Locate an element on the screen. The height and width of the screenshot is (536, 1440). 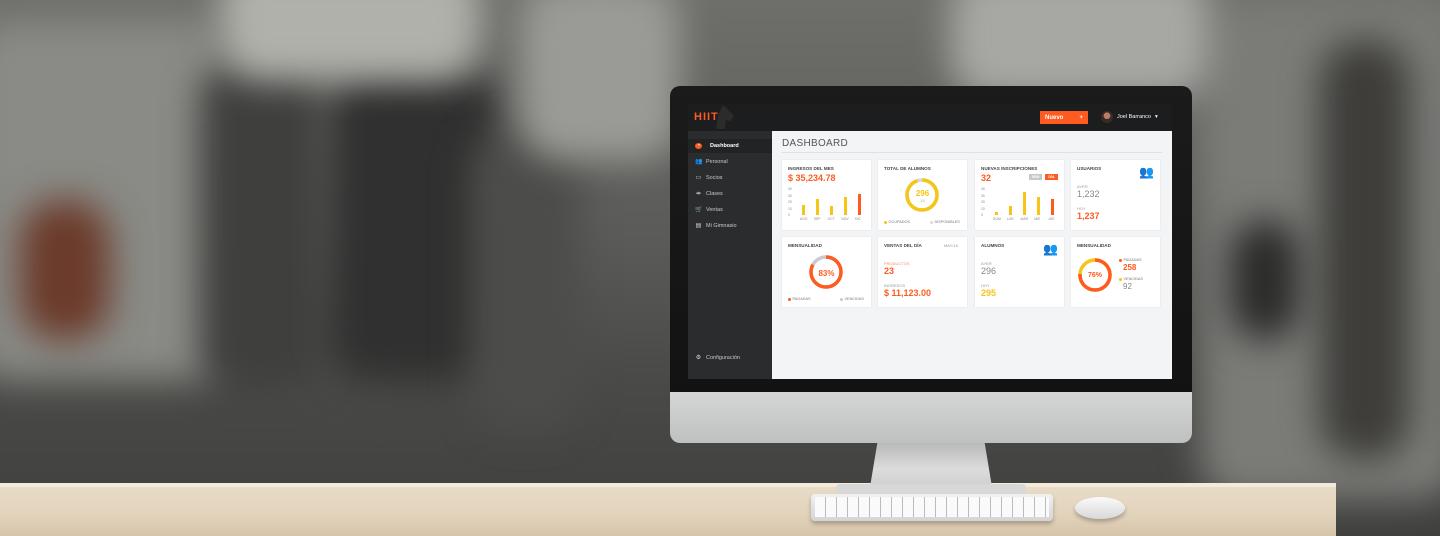
mouse is located at coordinates (1100, 508).